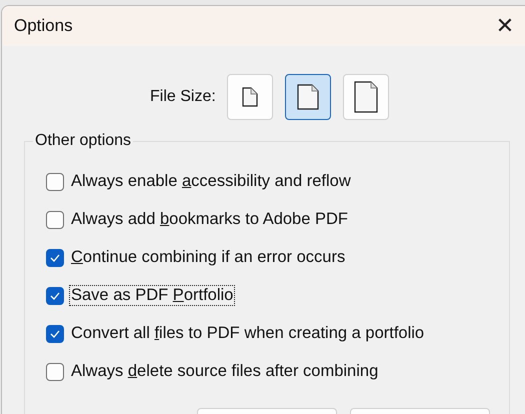 Image resolution: width=525 pixels, height=414 pixels. Describe the element at coordinates (208, 258) in the screenshot. I see `option-label: Continue combining if an error occurs` at that location.